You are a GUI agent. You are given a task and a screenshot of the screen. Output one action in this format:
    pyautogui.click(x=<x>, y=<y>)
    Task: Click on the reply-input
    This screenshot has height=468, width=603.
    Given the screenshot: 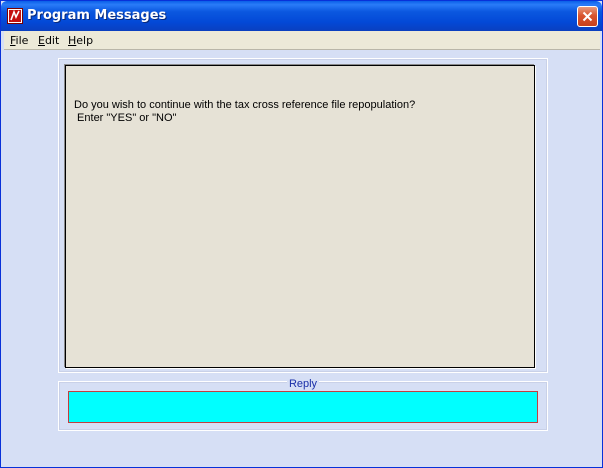 What is the action you would take?
    pyautogui.click(x=303, y=407)
    